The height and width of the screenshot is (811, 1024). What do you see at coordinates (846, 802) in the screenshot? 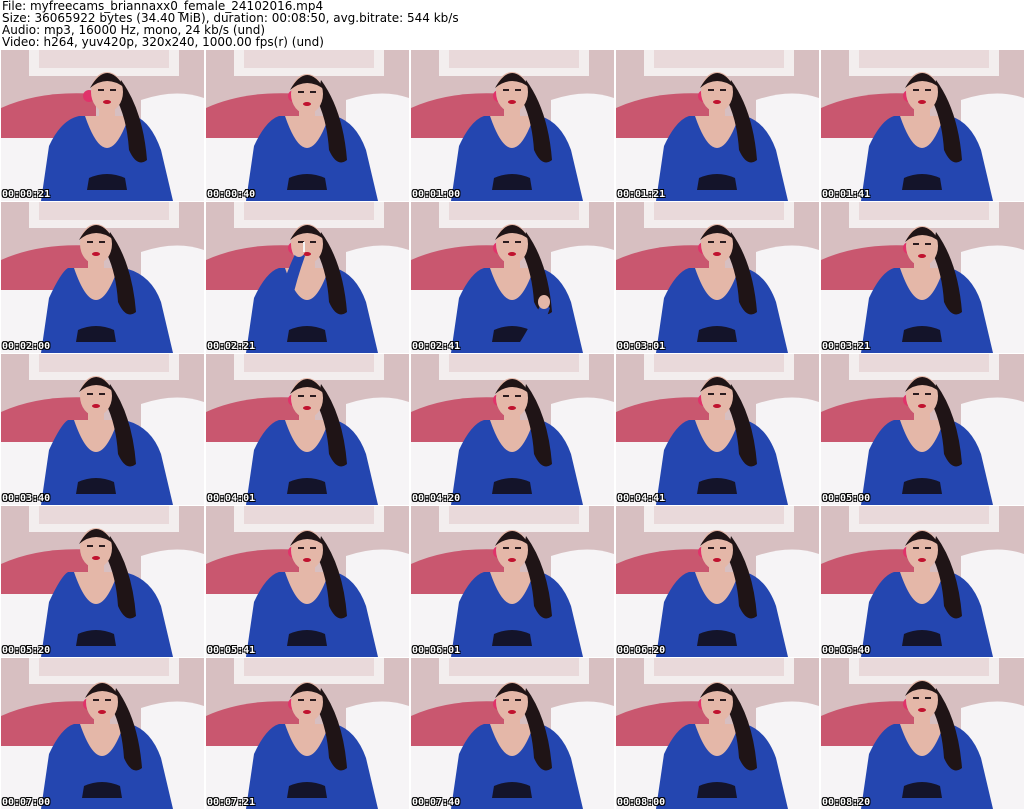
I see `thumbnail-timestamp: 00:08:20` at bounding box center [846, 802].